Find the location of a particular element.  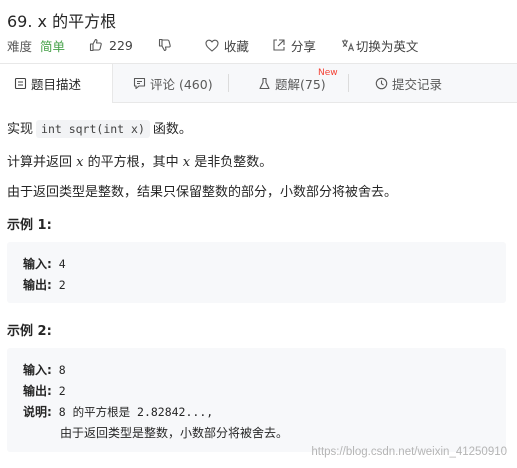

tab-comments: 评论 (460) is located at coordinates (173, 83).